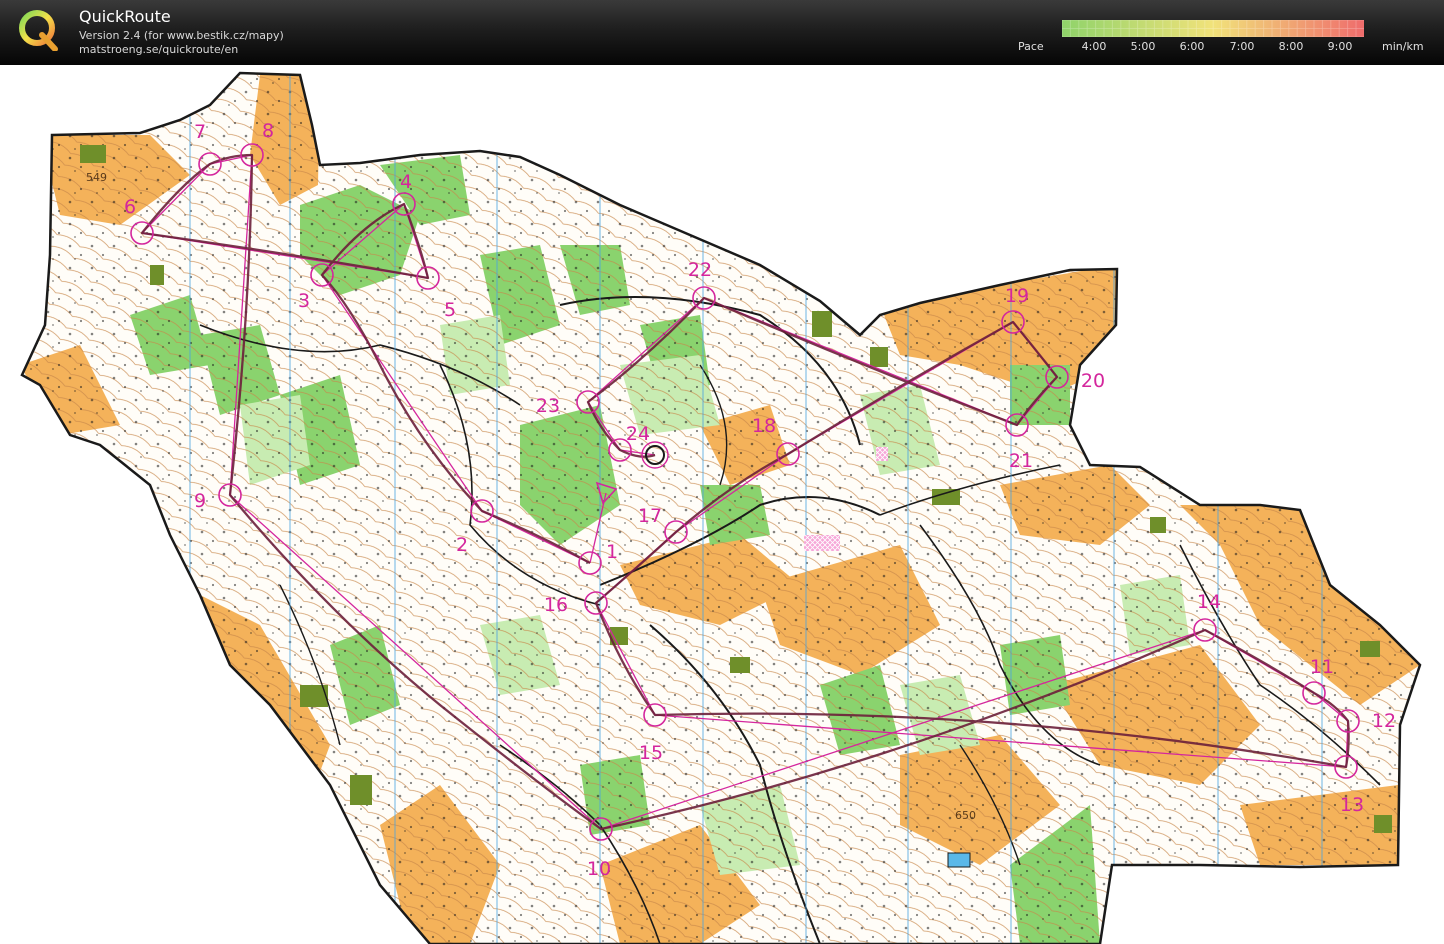  I want to click on control-number-15: 15, so click(651, 753).